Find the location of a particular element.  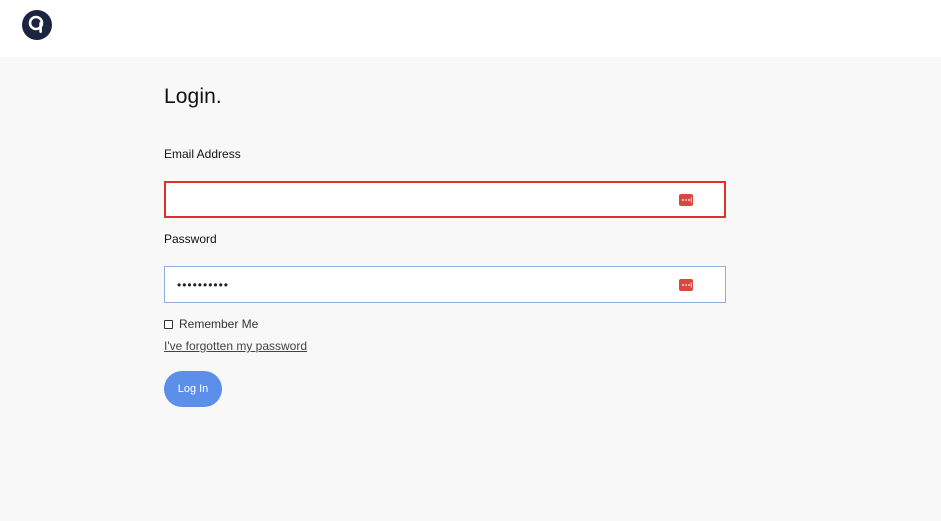

remember-me: Remember Me is located at coordinates (211, 324).